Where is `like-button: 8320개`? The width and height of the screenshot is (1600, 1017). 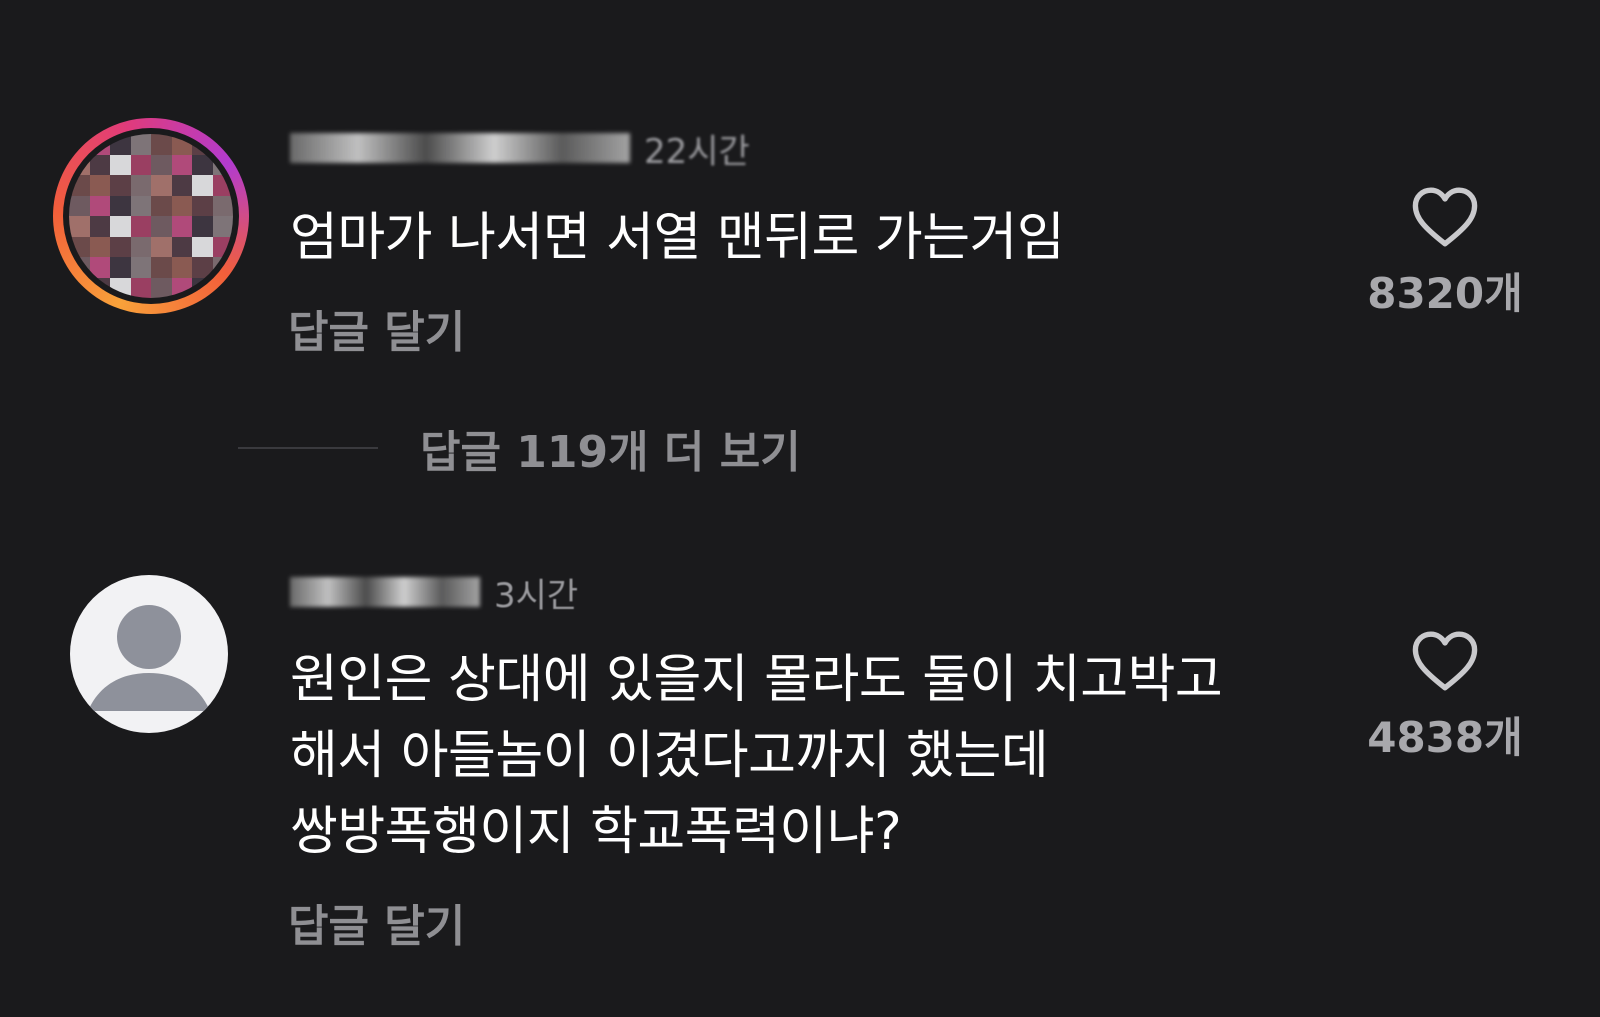
like-button: 8320개 is located at coordinates (1445, 253).